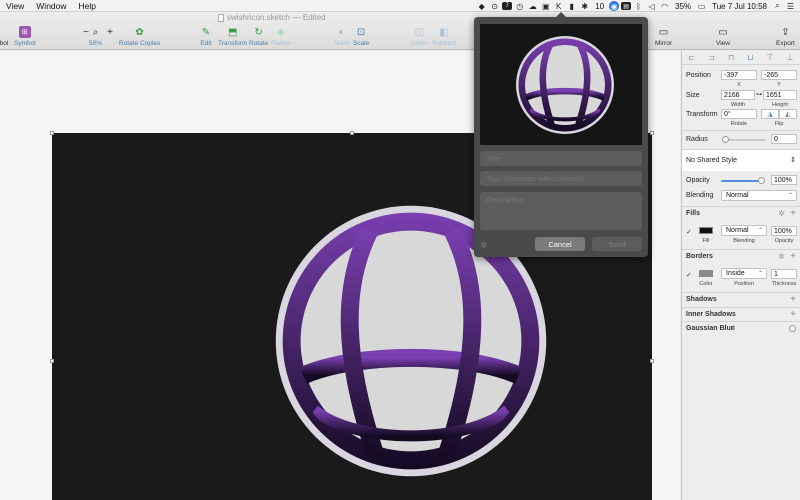 Image resolution: width=800 pixels, height=500 pixels. I want to click on battery-icon: ▭, so click(701, 6).